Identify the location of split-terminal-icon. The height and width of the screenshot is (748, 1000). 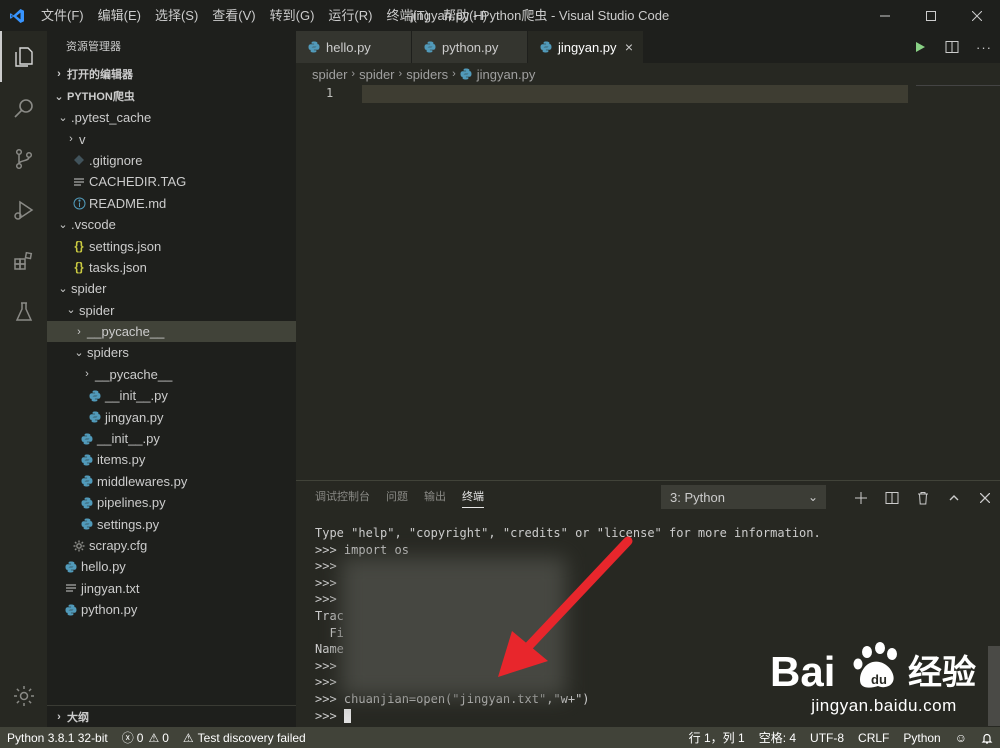
(891, 497).